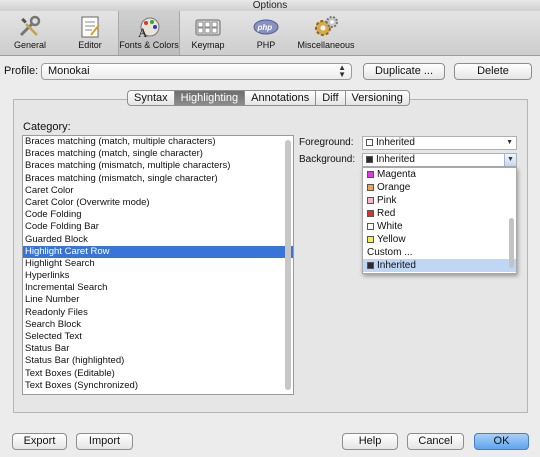  Describe the element at coordinates (158, 361) in the screenshot. I see `category-item: Status Bar (highlighted)` at that location.